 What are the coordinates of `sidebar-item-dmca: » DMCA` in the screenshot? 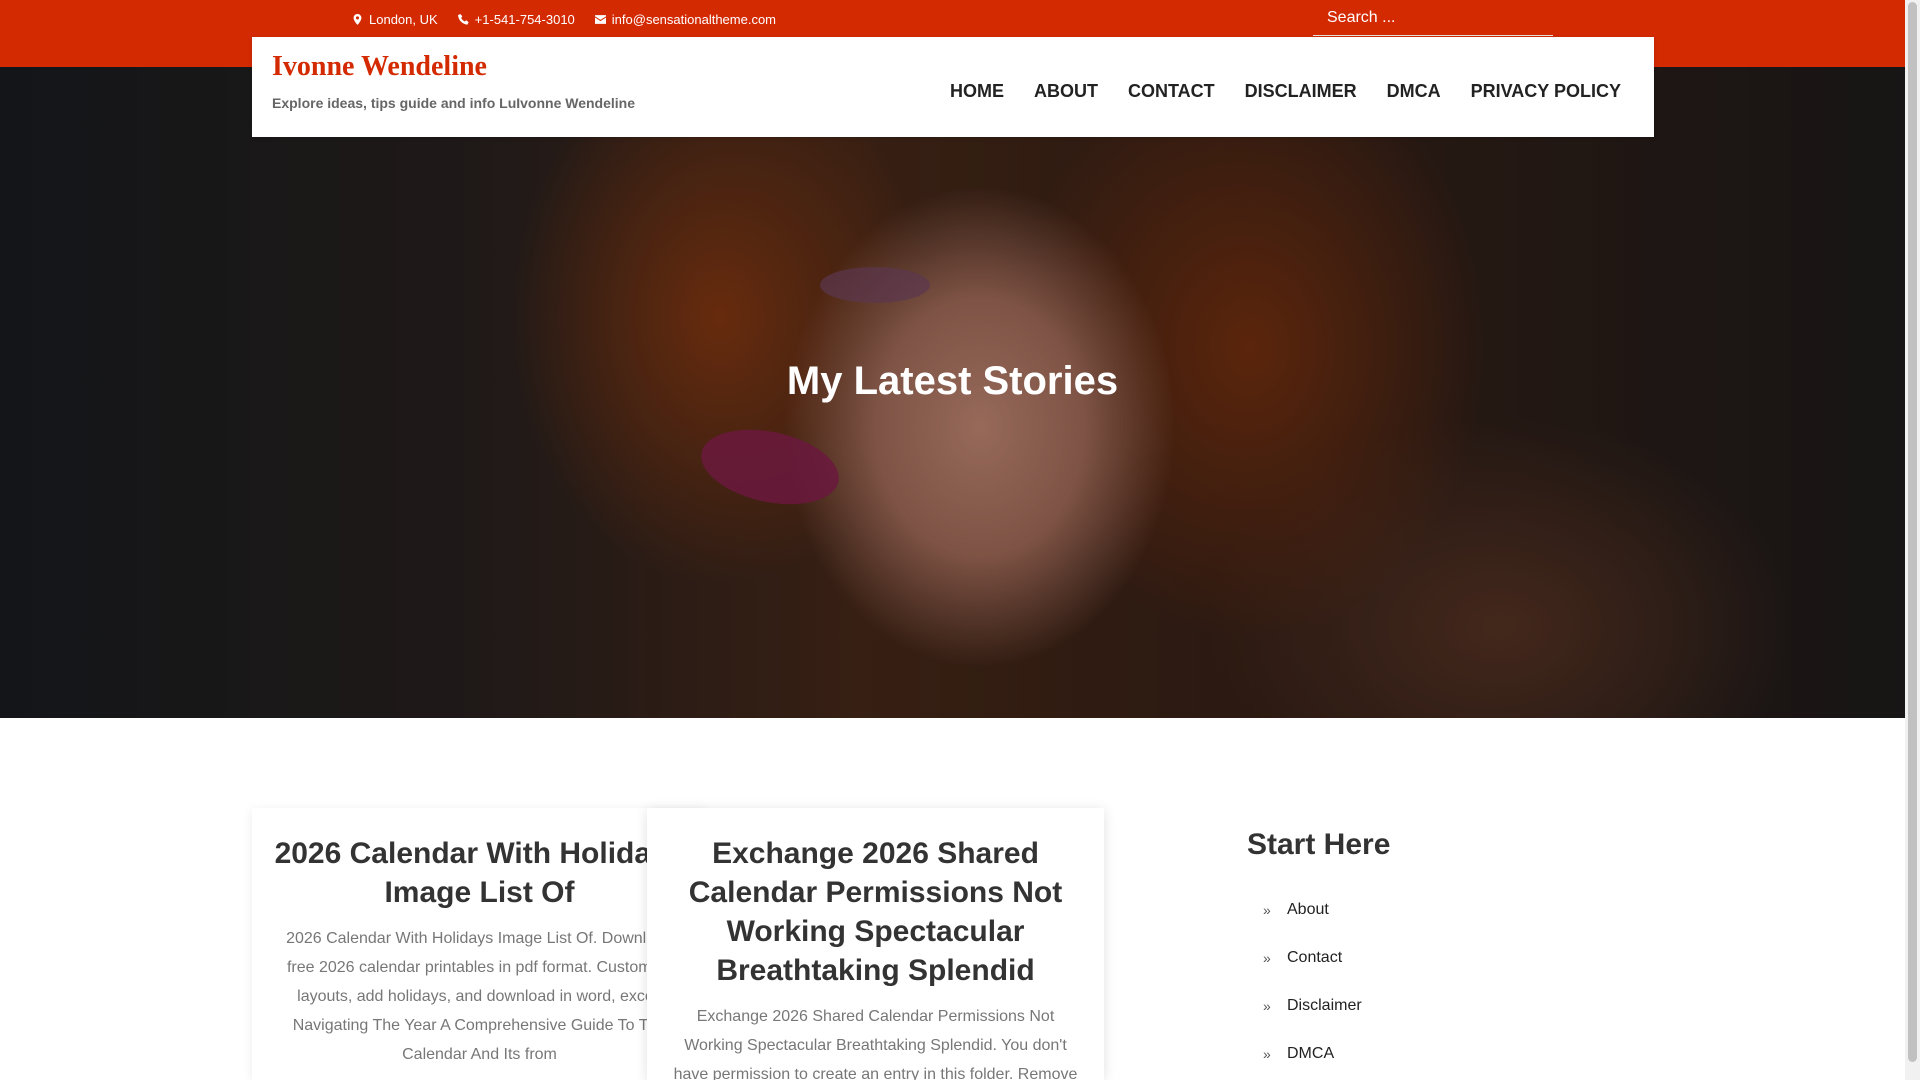 It's located at (1457, 1054).